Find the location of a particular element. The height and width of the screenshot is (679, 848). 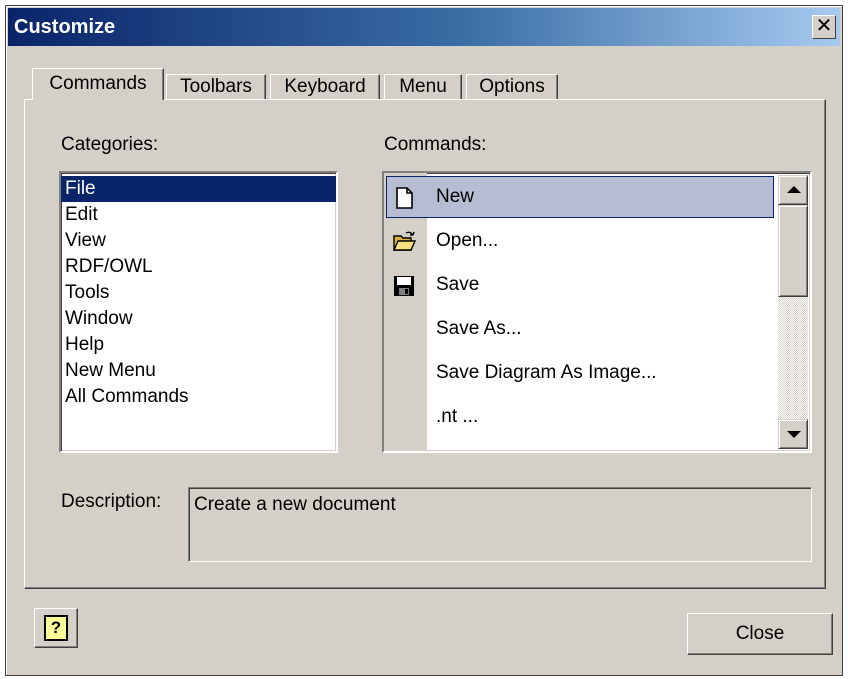

scroll-up-button is located at coordinates (793, 190).